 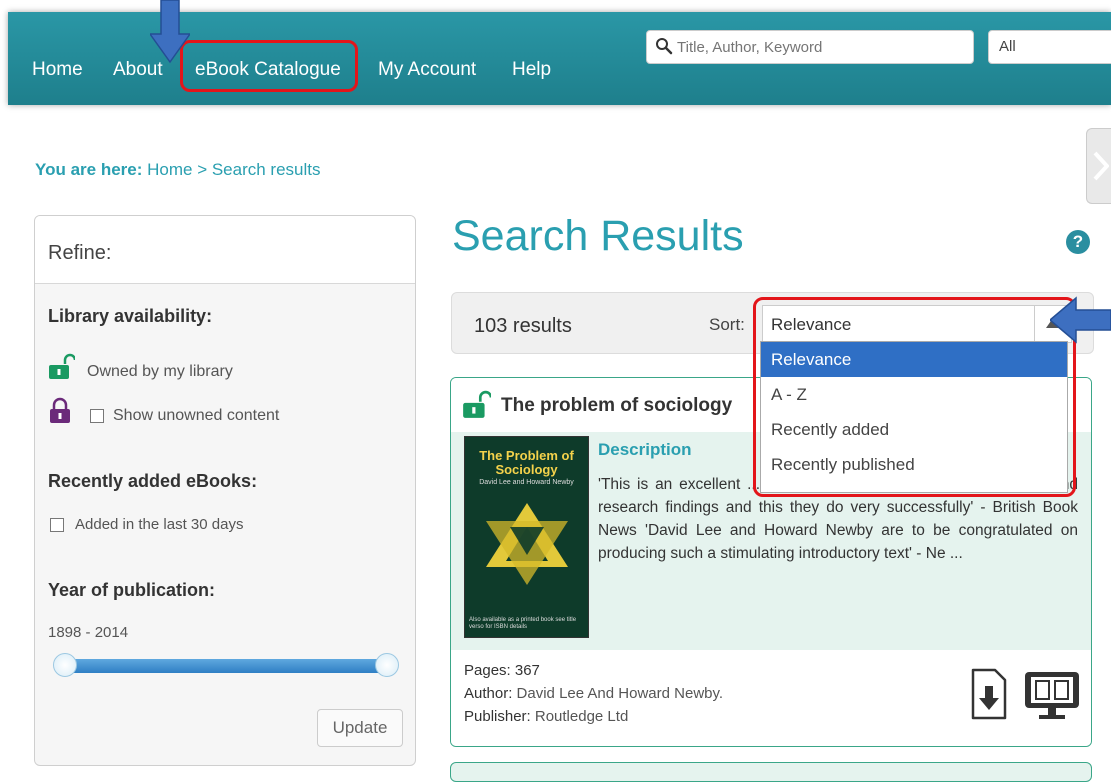 What do you see at coordinates (160, 371) in the screenshot?
I see `owned-by-library-label: Owned by my library` at bounding box center [160, 371].